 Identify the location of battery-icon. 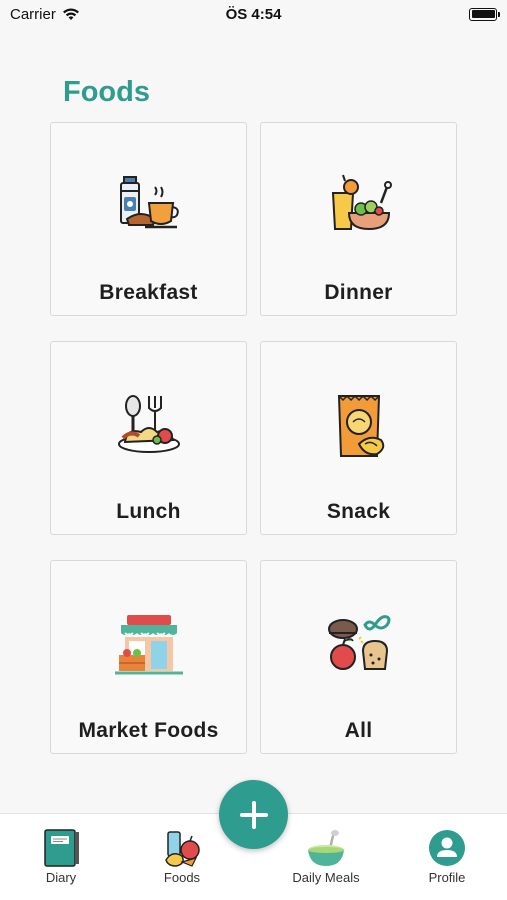
(484, 14).